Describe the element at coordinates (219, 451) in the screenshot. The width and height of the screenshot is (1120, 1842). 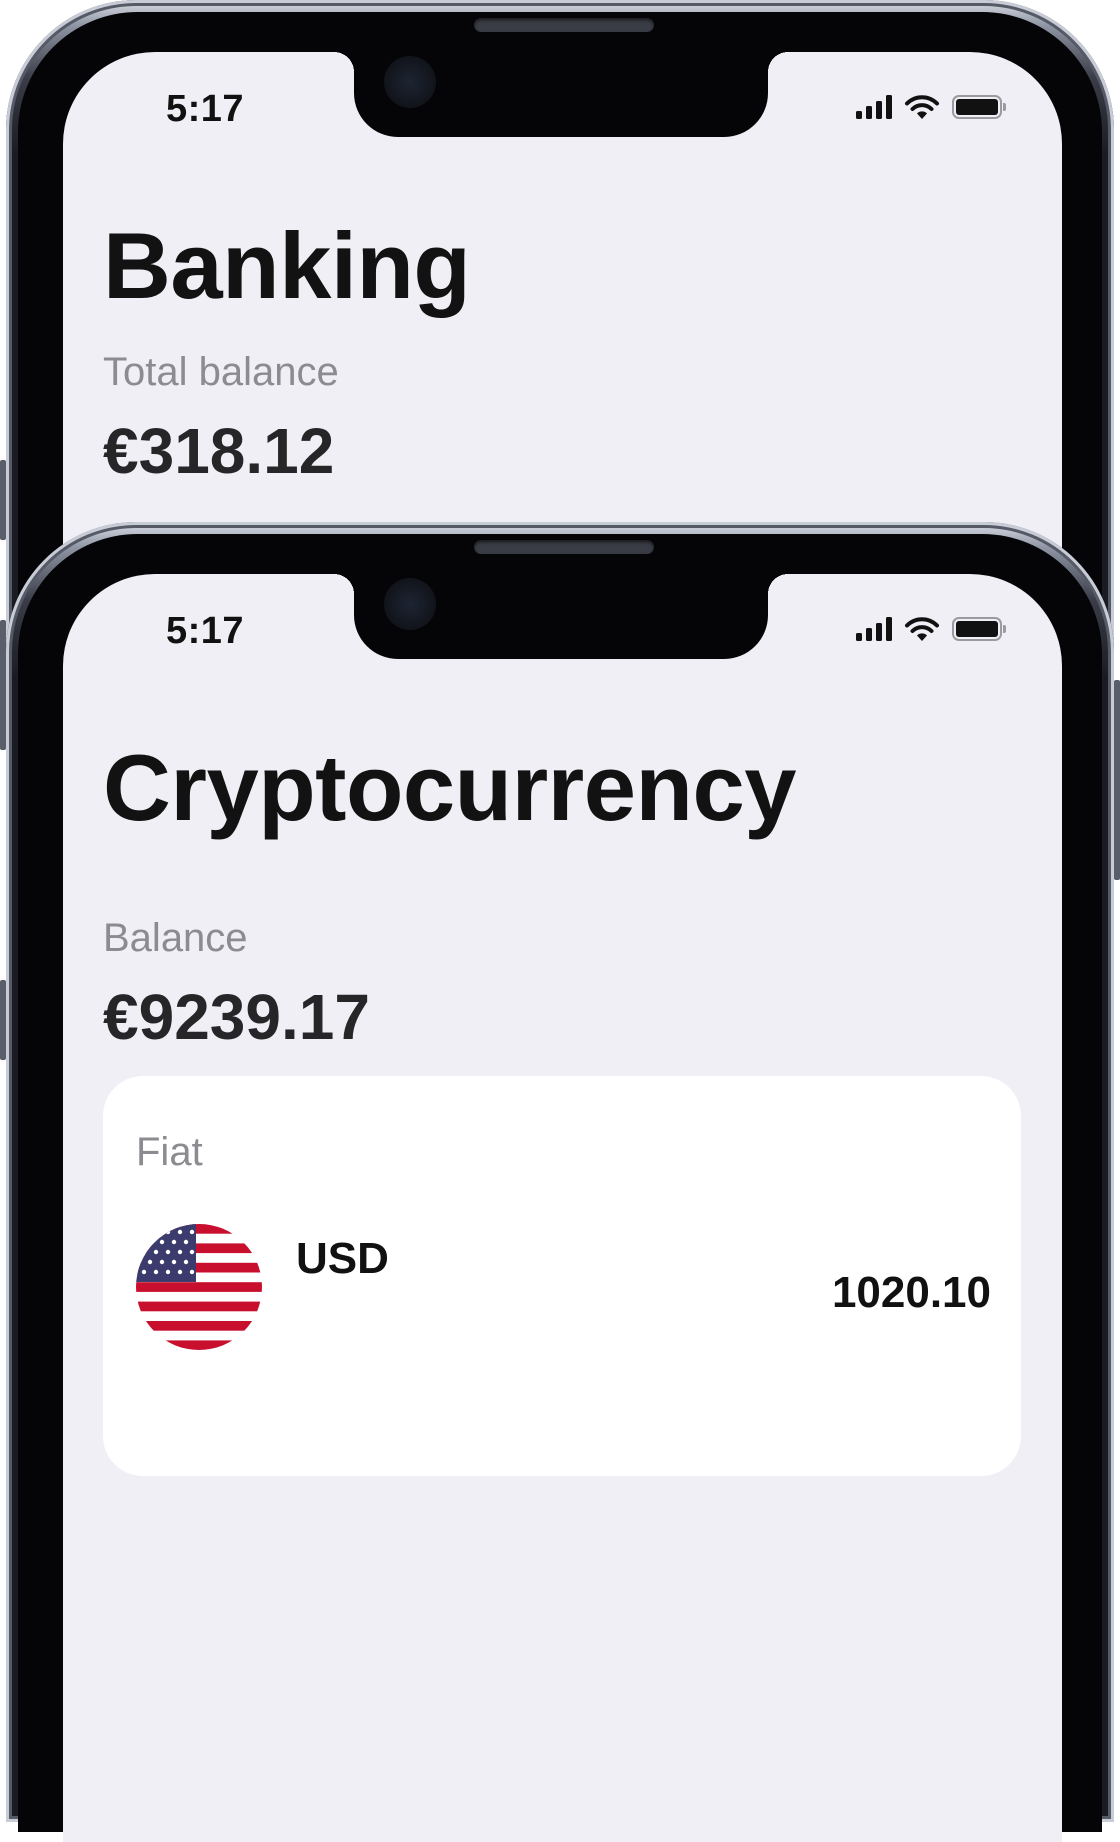
I see `balance-value: €318.12` at that location.